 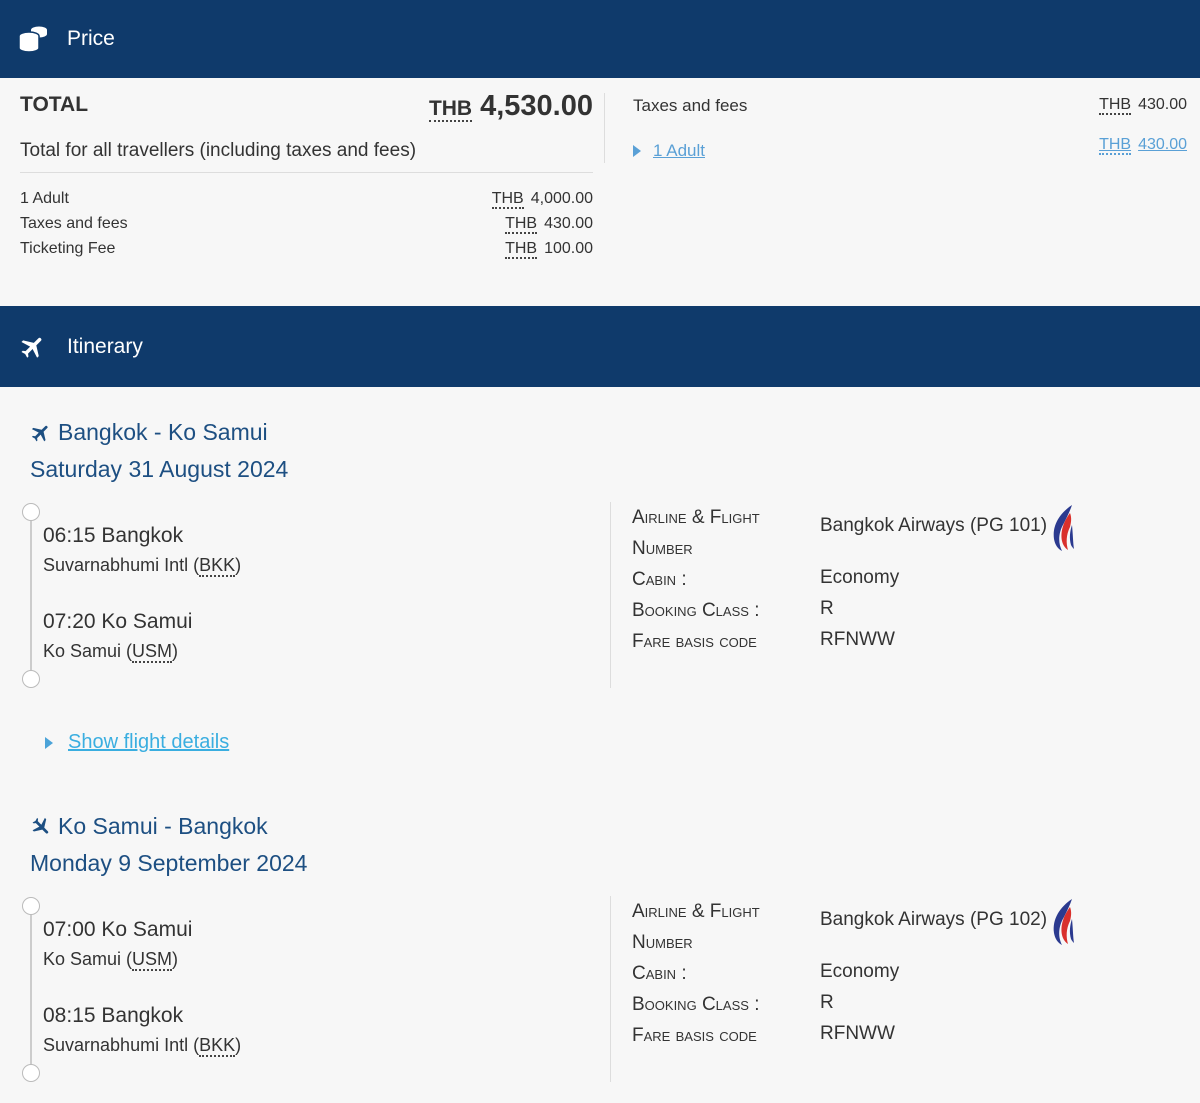 I want to click on departure-time: 06:15 Bangkok, so click(x=113, y=535).